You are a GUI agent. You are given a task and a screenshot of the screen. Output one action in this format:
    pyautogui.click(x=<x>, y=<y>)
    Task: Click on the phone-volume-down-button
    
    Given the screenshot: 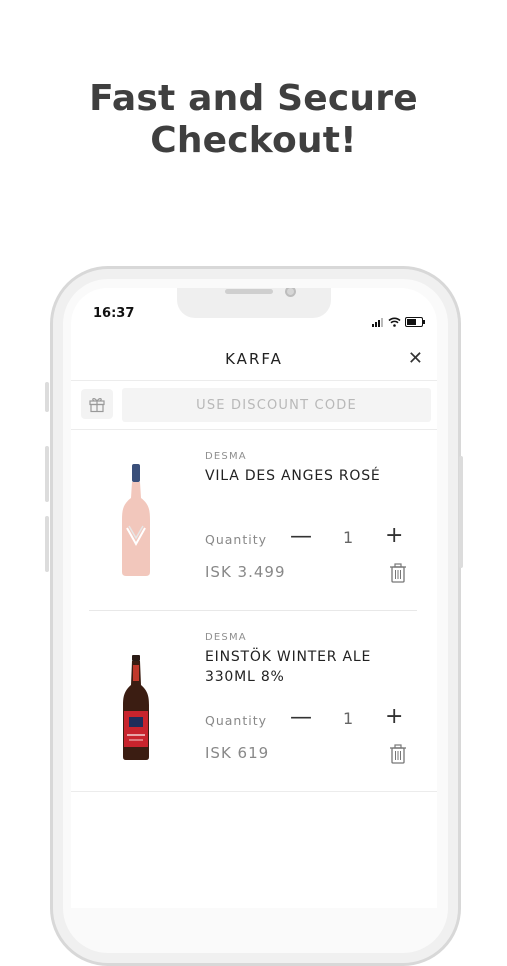 What is the action you would take?
    pyautogui.click(x=47, y=544)
    